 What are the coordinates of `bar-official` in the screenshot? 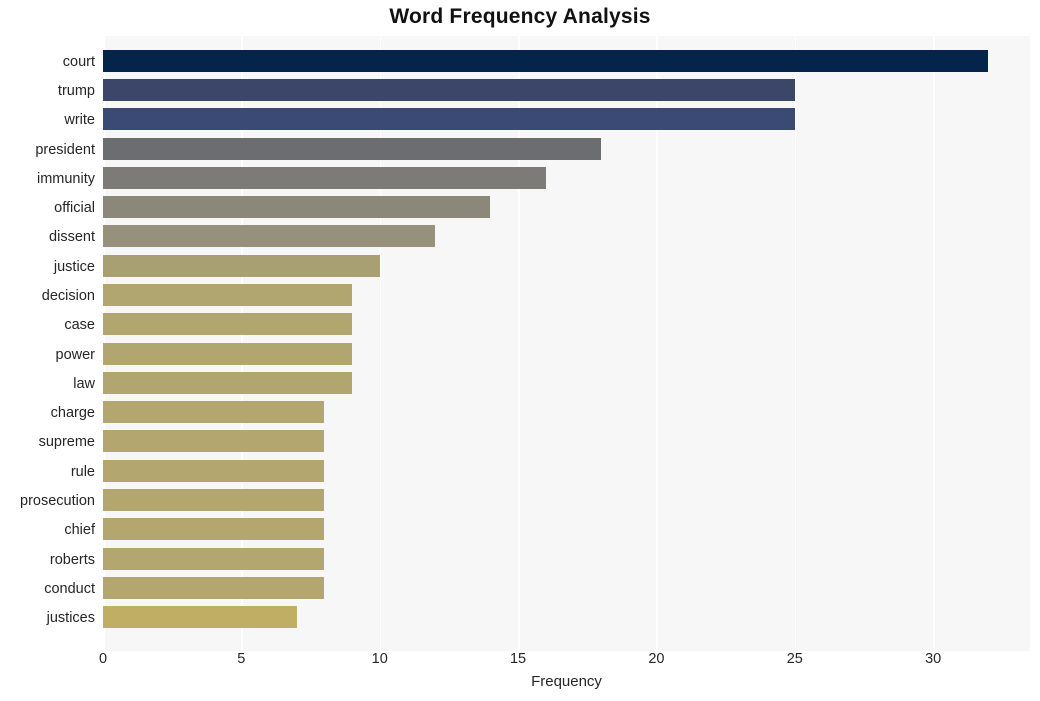 It's located at (297, 207).